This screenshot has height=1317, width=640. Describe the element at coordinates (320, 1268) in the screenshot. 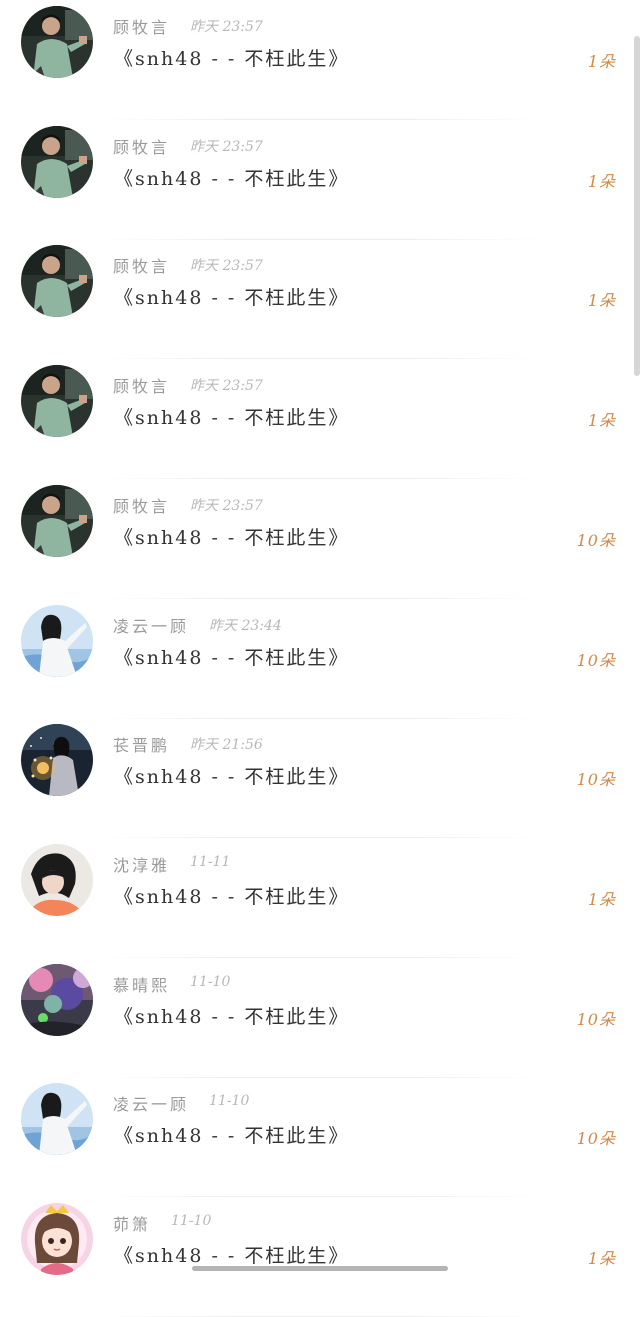

I see `home-indicator` at that location.